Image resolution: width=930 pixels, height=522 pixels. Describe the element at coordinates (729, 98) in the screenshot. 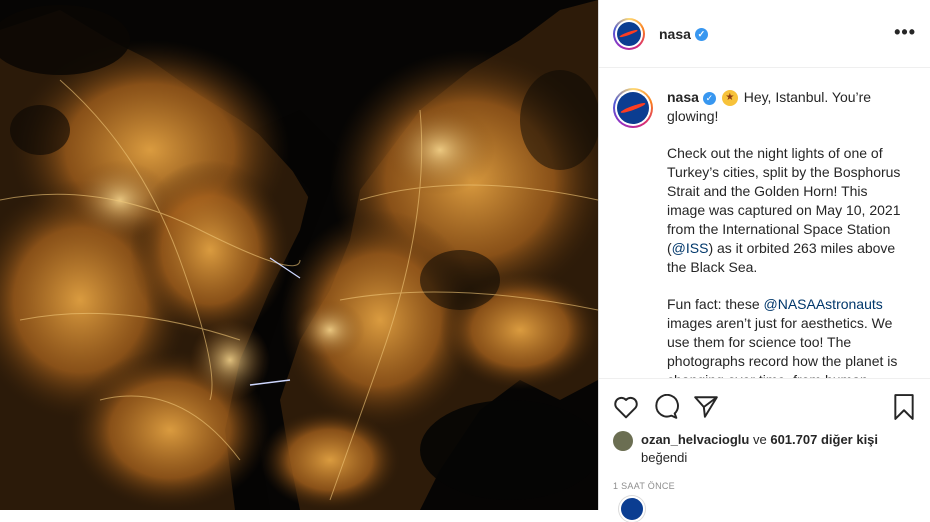

I see `star-struck-emoji-icon: ★` at that location.